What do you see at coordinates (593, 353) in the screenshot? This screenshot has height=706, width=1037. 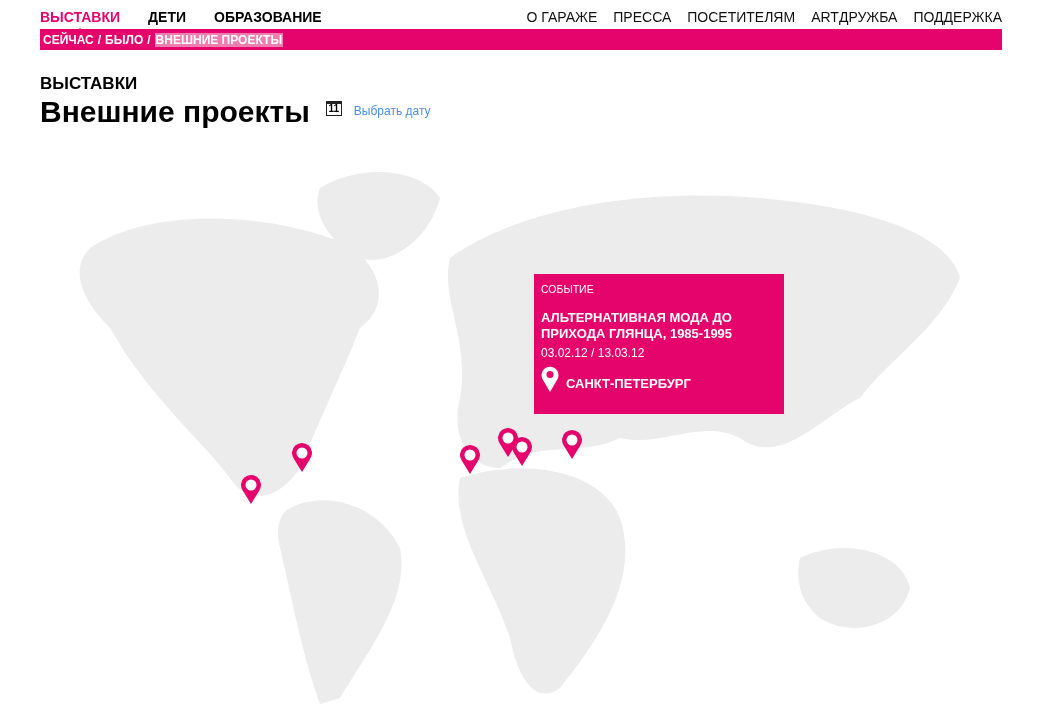 I see `event-dates: 03.02.12 / 13.03.12` at bounding box center [593, 353].